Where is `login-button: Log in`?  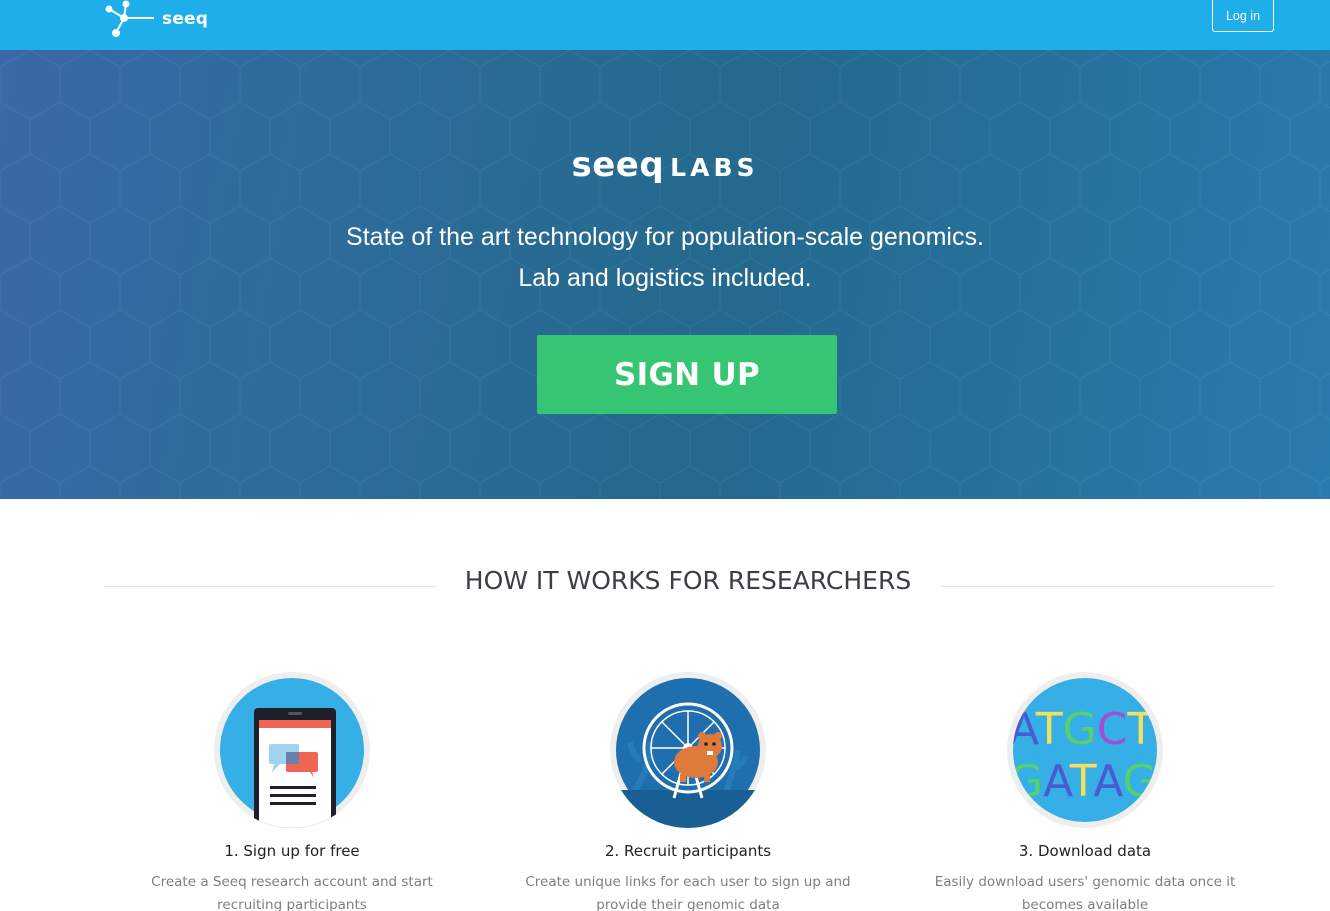 login-button: Log in is located at coordinates (1243, 16).